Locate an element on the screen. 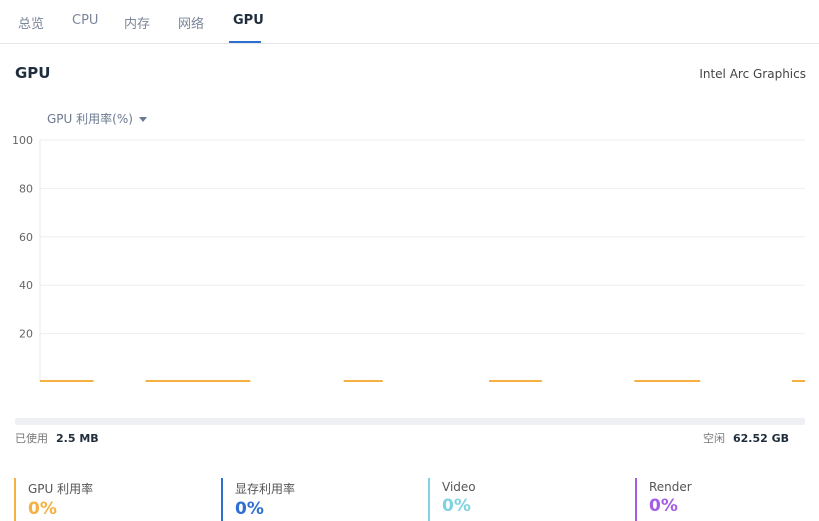 This screenshot has height=521, width=819. memory-free: 空闲 62.52 GB is located at coordinates (746, 438).